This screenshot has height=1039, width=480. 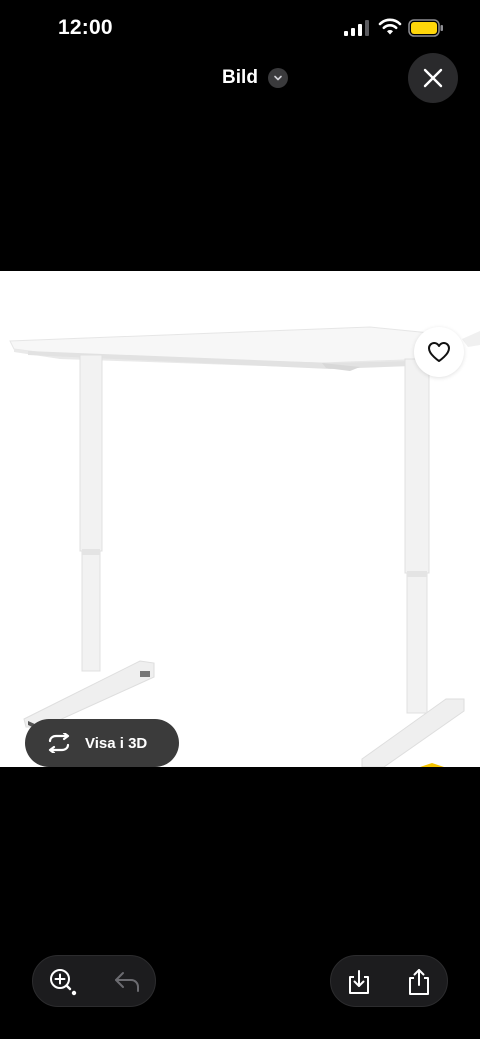 I want to click on undo-icon, so click(x=127, y=982).